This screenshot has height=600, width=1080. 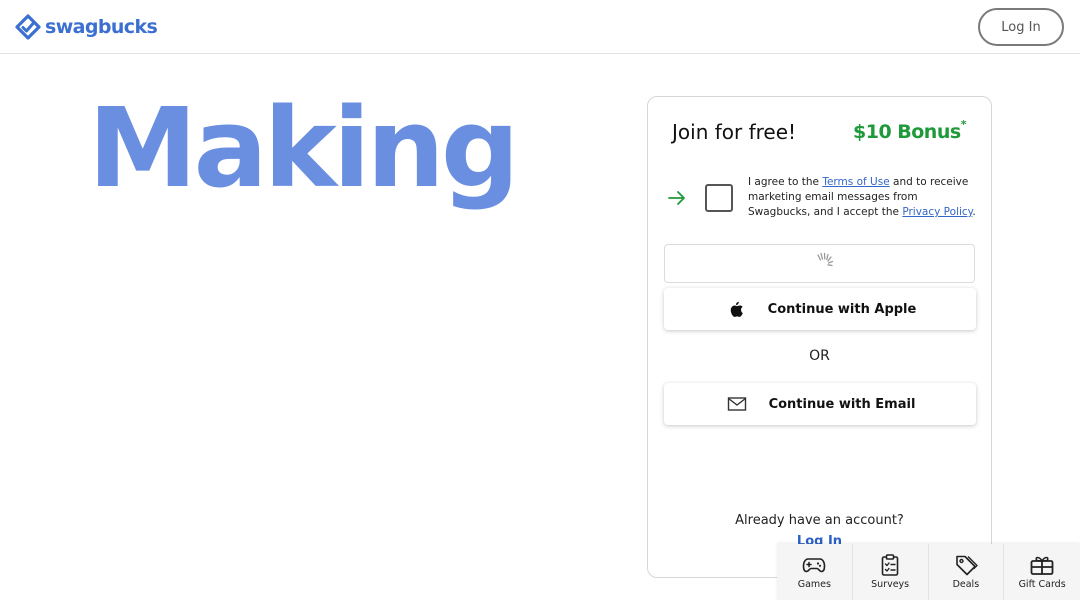 What do you see at coordinates (855, 182) in the screenshot?
I see `terms-of-use-link: Terms of Use` at bounding box center [855, 182].